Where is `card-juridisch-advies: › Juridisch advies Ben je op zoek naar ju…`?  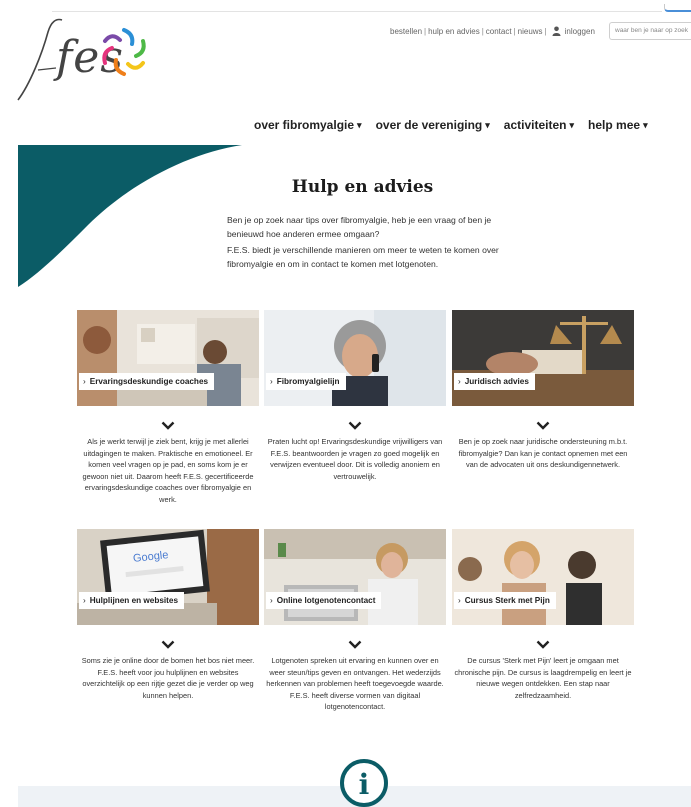
card-juridisch-advies: › Juridisch advies Ben je op zoek naar ju… is located at coordinates (543, 390).